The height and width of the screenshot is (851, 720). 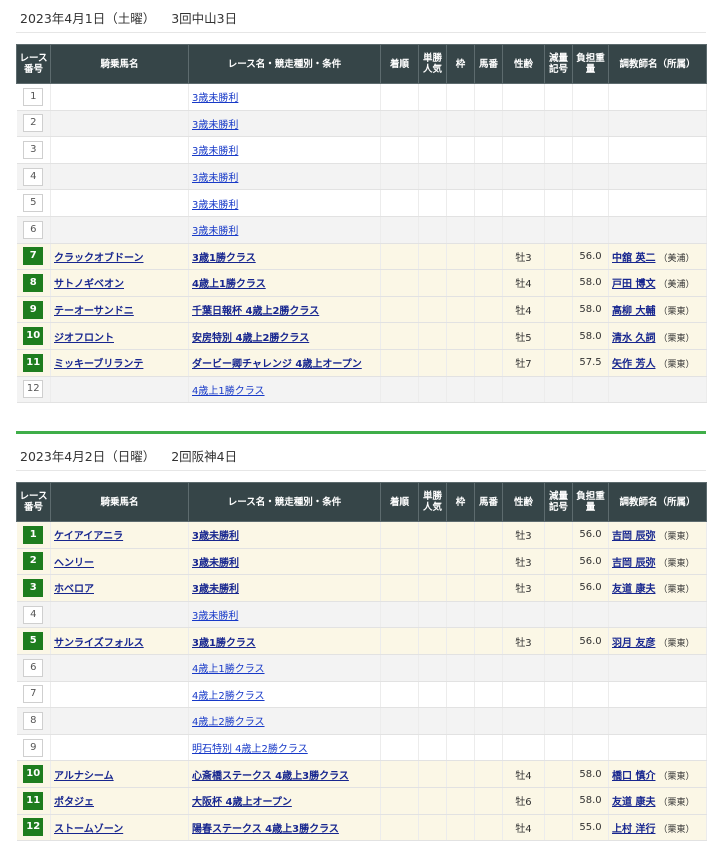 I want to click on race-link: 安房特別 4歳上2勝クラス, so click(x=250, y=338).